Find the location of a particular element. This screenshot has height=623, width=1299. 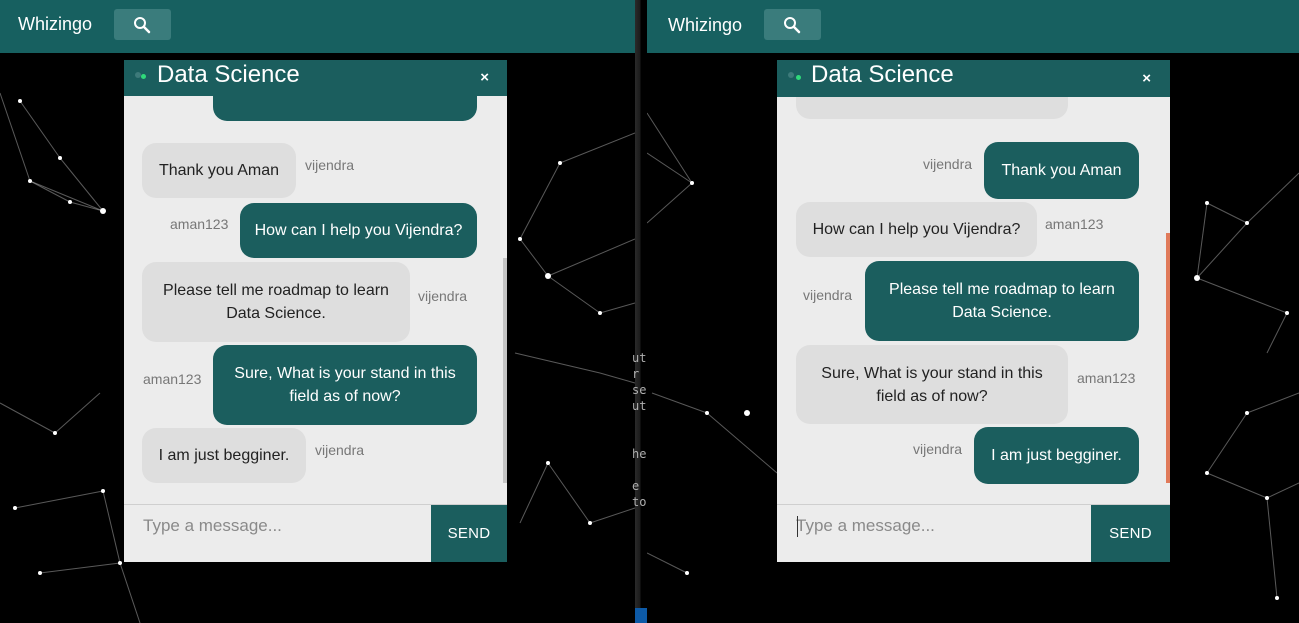

pane-divider is located at coordinates (641, 311).